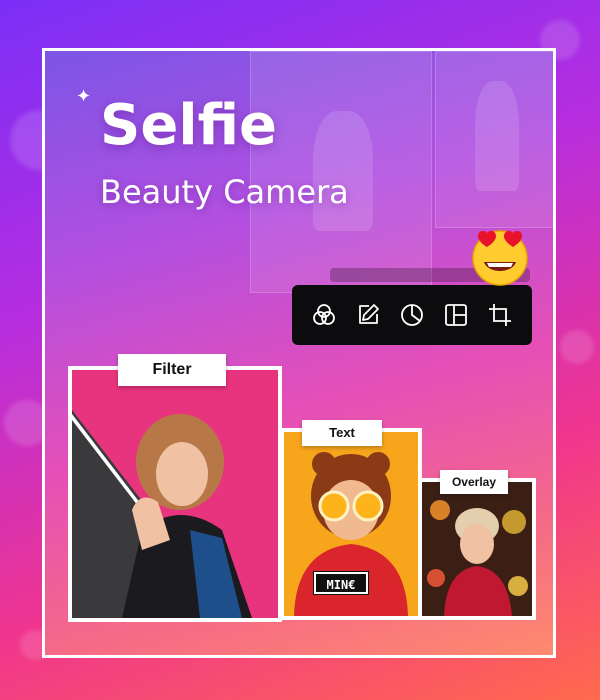  What do you see at coordinates (342, 433) in the screenshot?
I see `text-label: Text` at bounding box center [342, 433].